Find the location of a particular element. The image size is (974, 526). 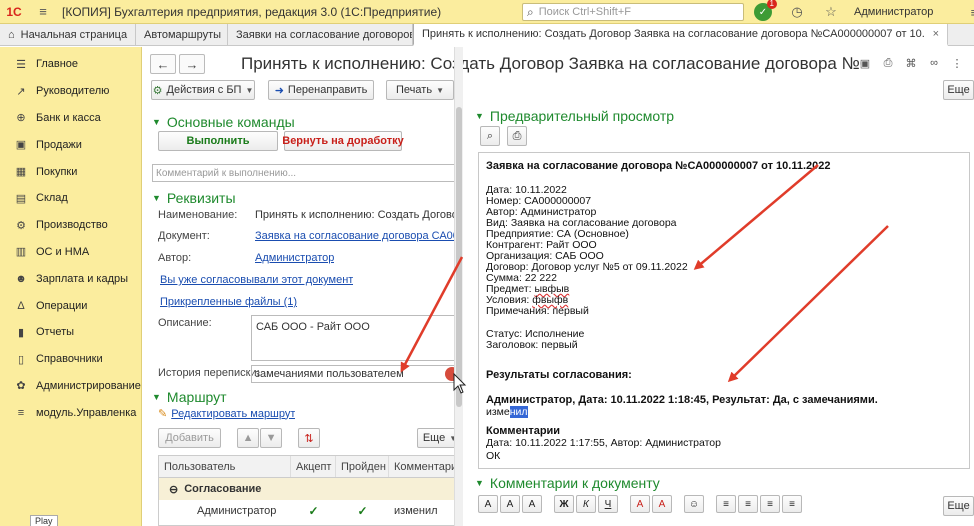

result-comment: изменил is located at coordinates (507, 412).